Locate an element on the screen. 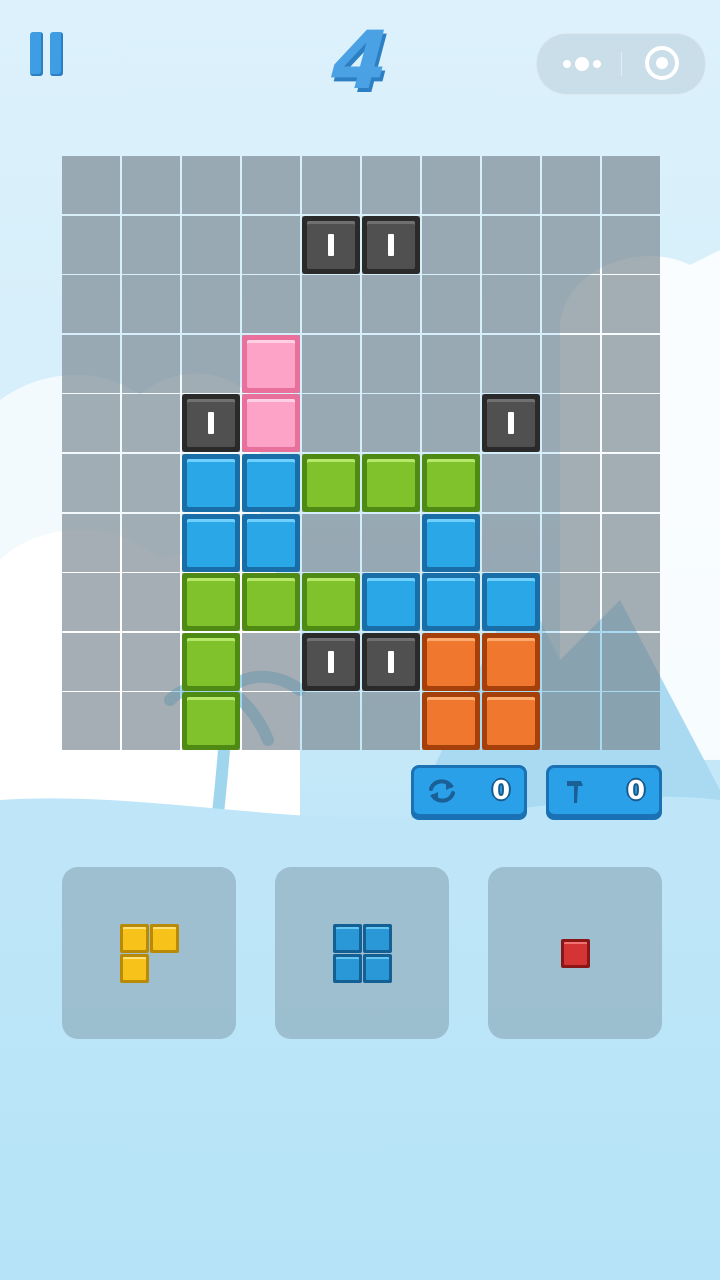 This screenshot has width=720, height=1280. target-icon-dot is located at coordinates (662, 63).